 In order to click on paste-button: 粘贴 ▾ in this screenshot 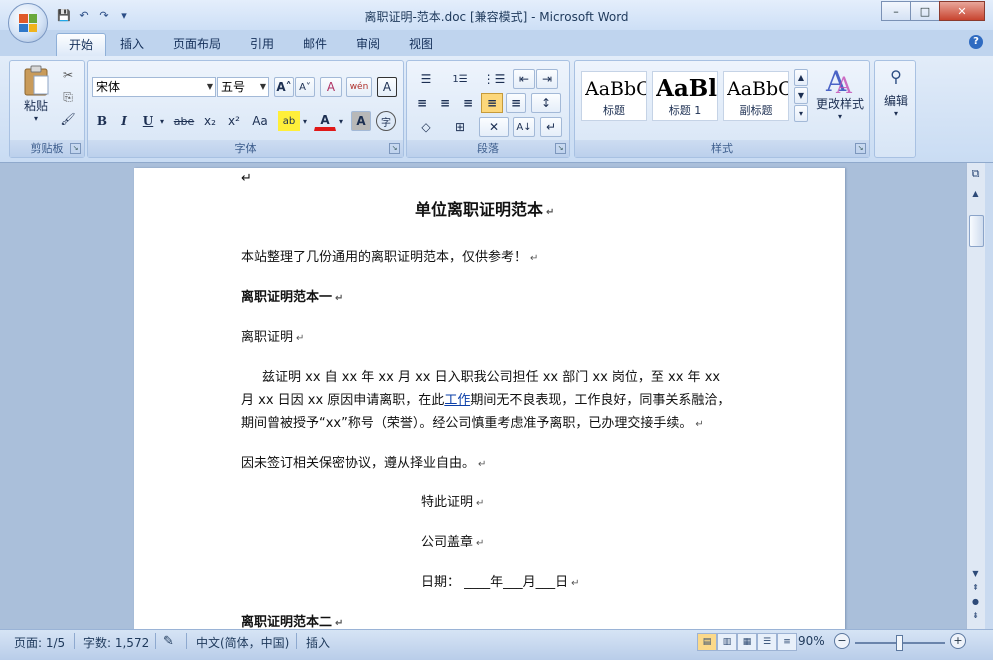, I will do `click(36, 94)`.